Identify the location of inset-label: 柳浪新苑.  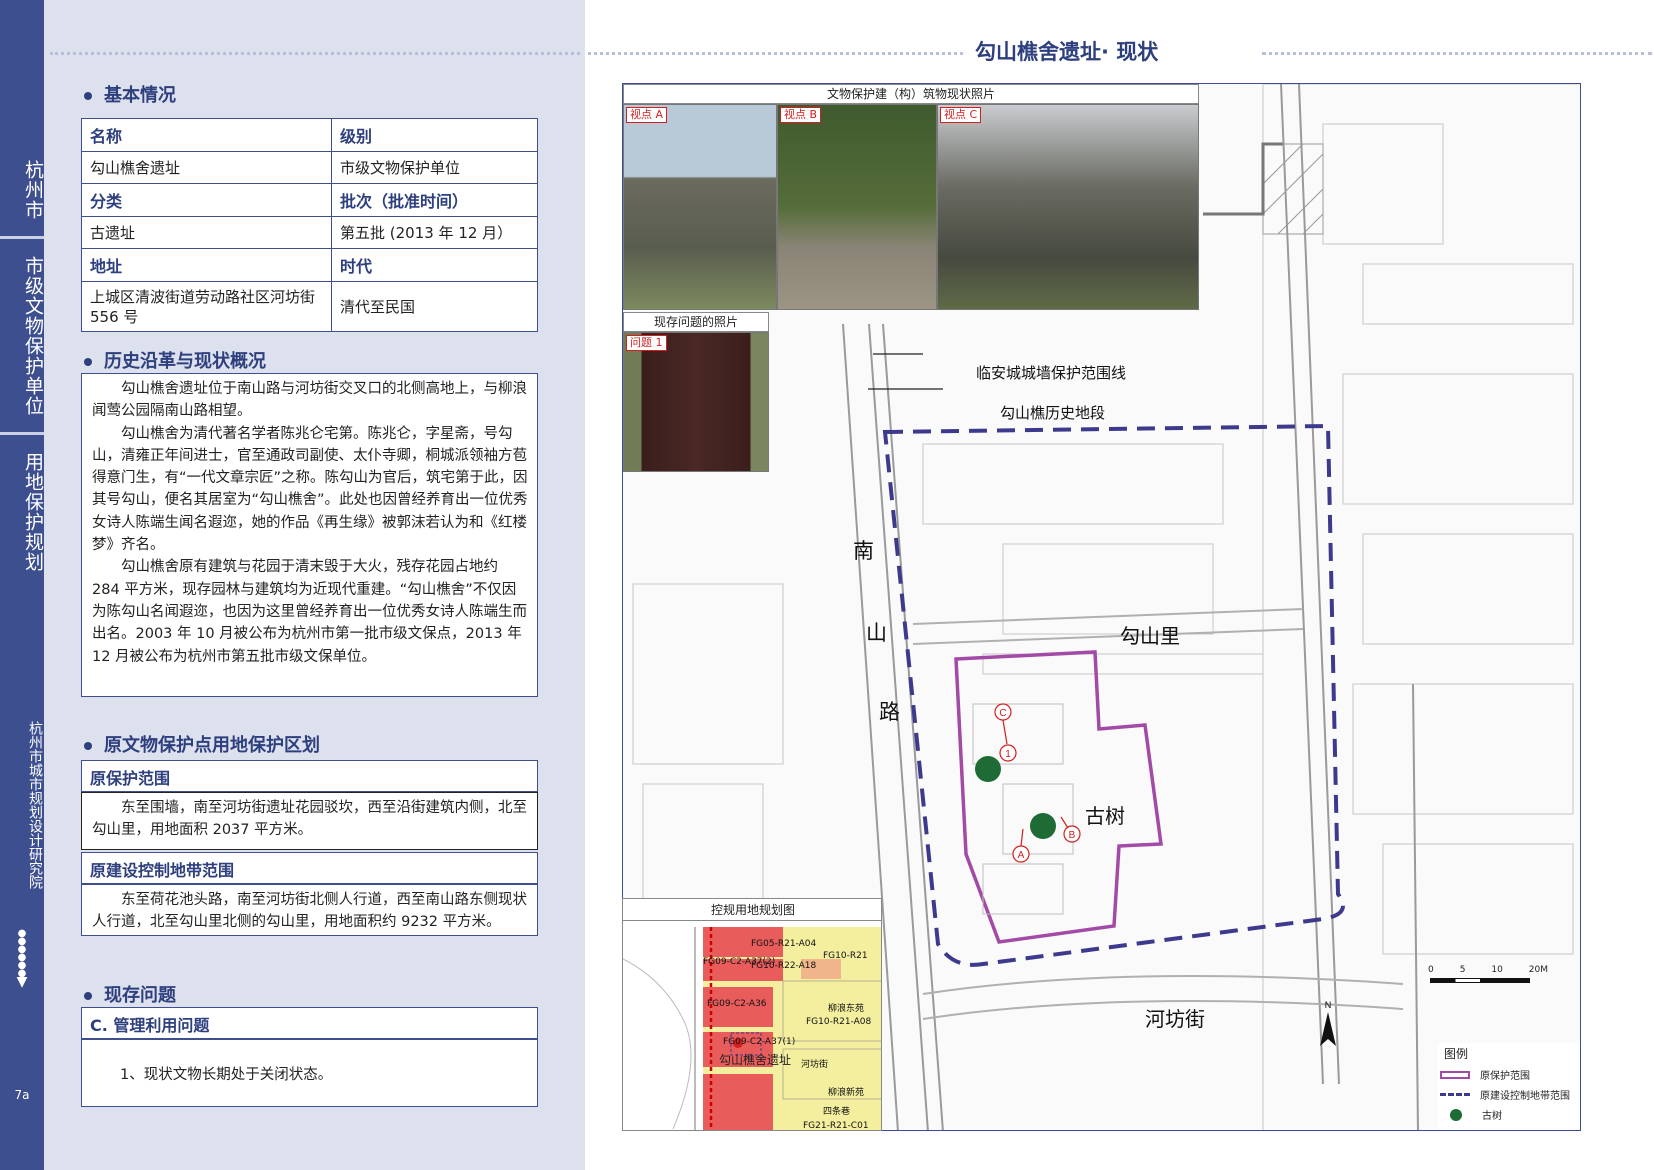
(846, 1093).